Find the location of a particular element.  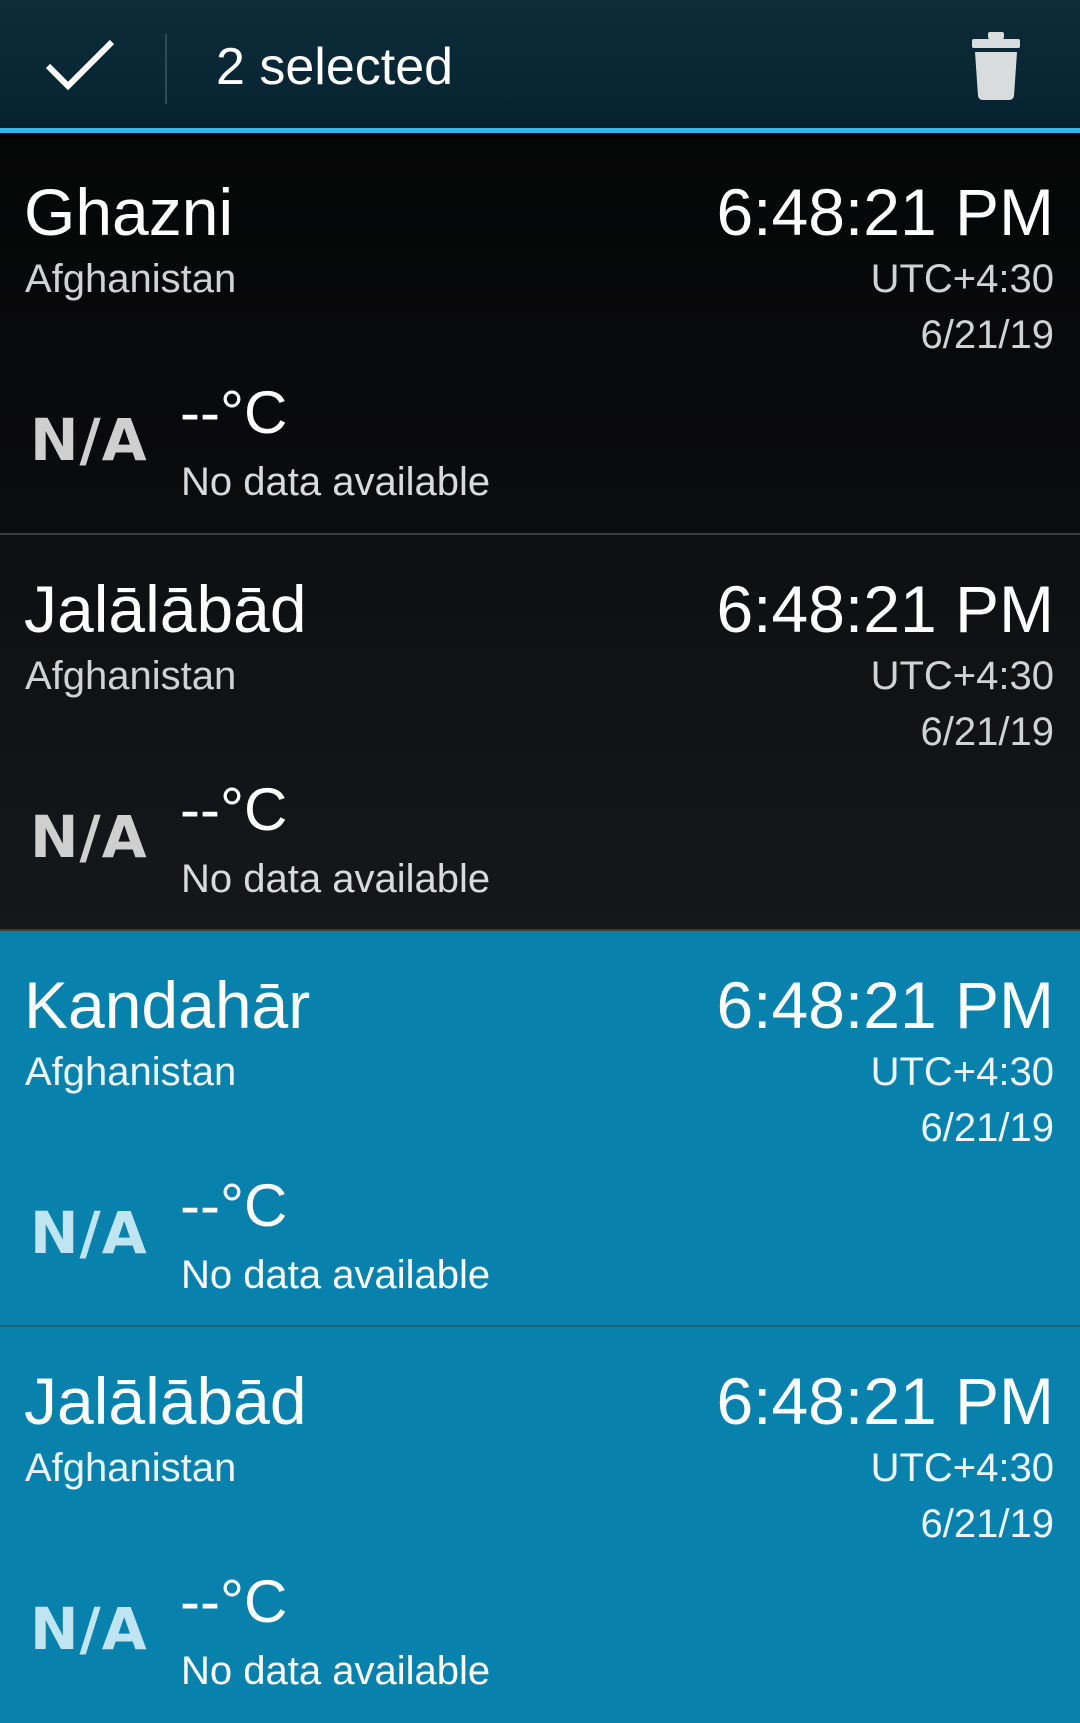

trash-icon is located at coordinates (996, 66).